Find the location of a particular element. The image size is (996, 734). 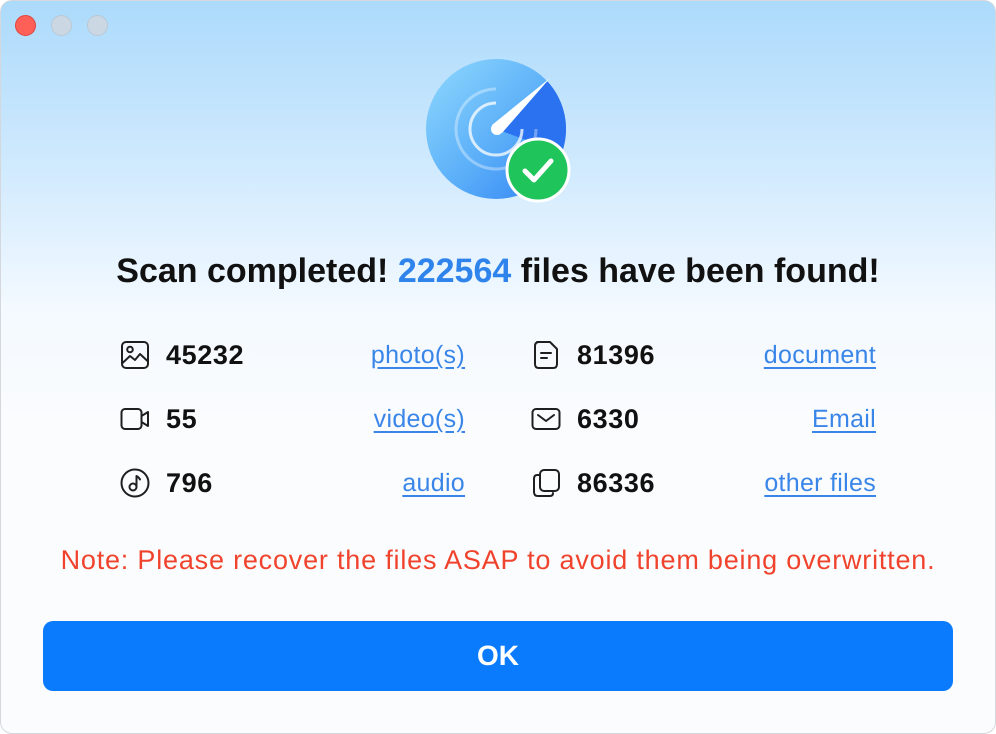

category-link: document is located at coordinates (820, 355).